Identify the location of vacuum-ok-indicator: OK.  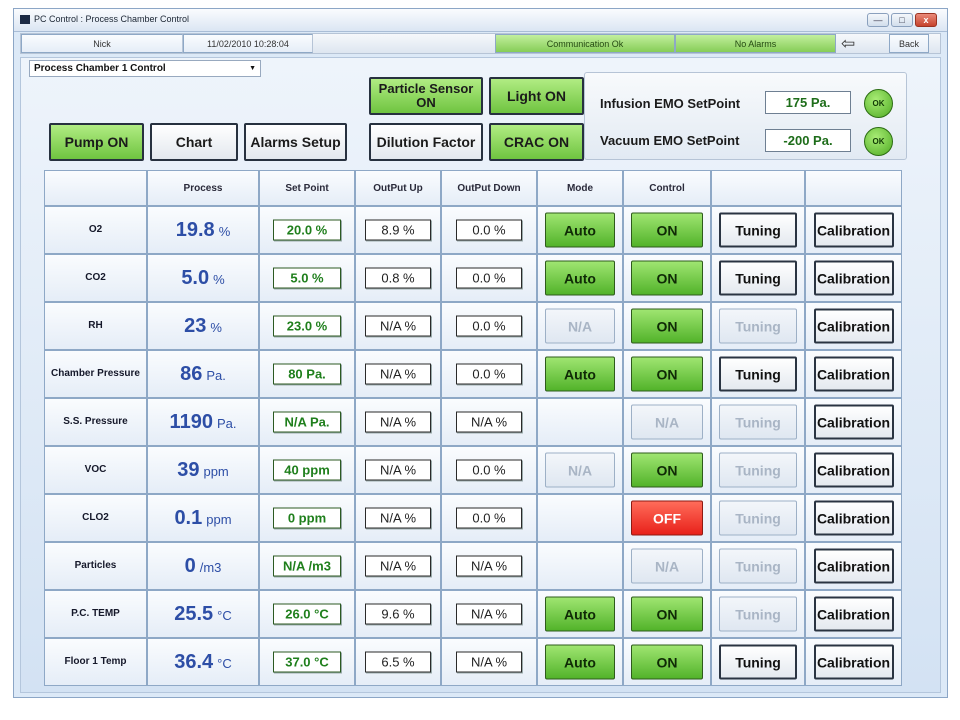
(878, 141).